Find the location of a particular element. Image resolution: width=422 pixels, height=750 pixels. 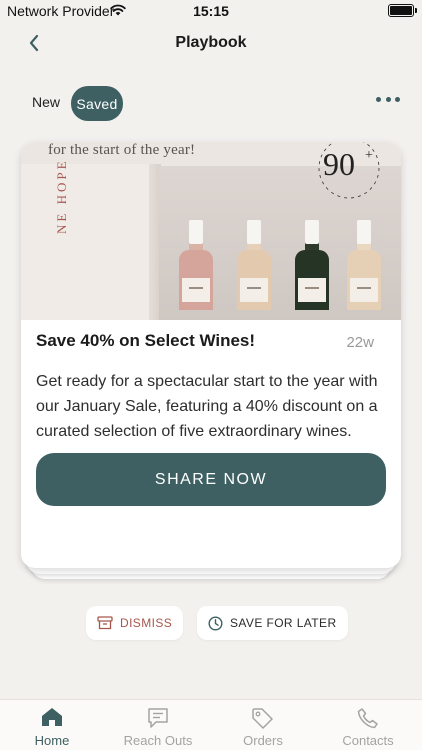

chevron-left-icon is located at coordinates (34, 43).